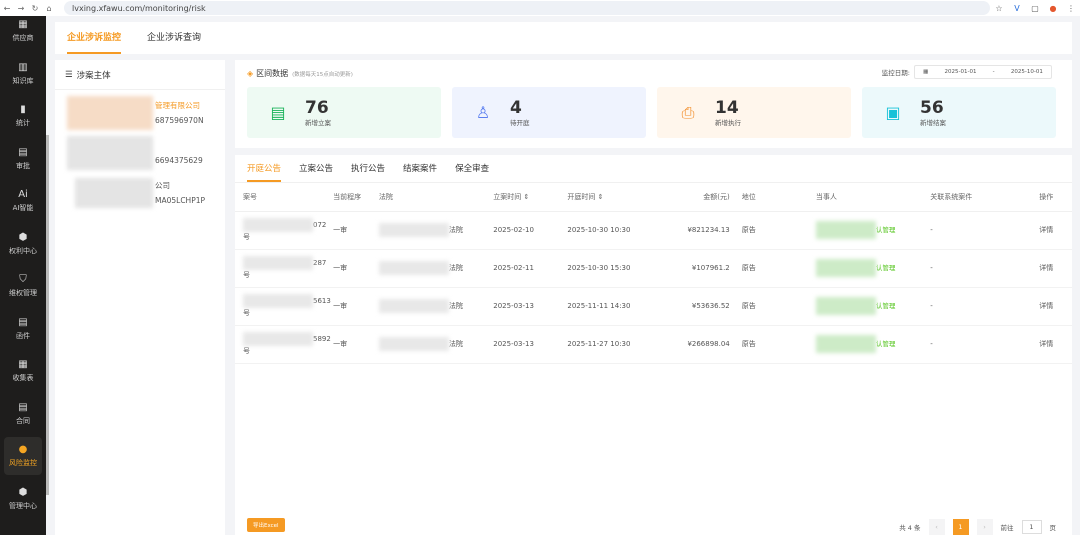 This screenshot has width=1080, height=535. I want to click on prev-page-button: ‹, so click(936, 527).